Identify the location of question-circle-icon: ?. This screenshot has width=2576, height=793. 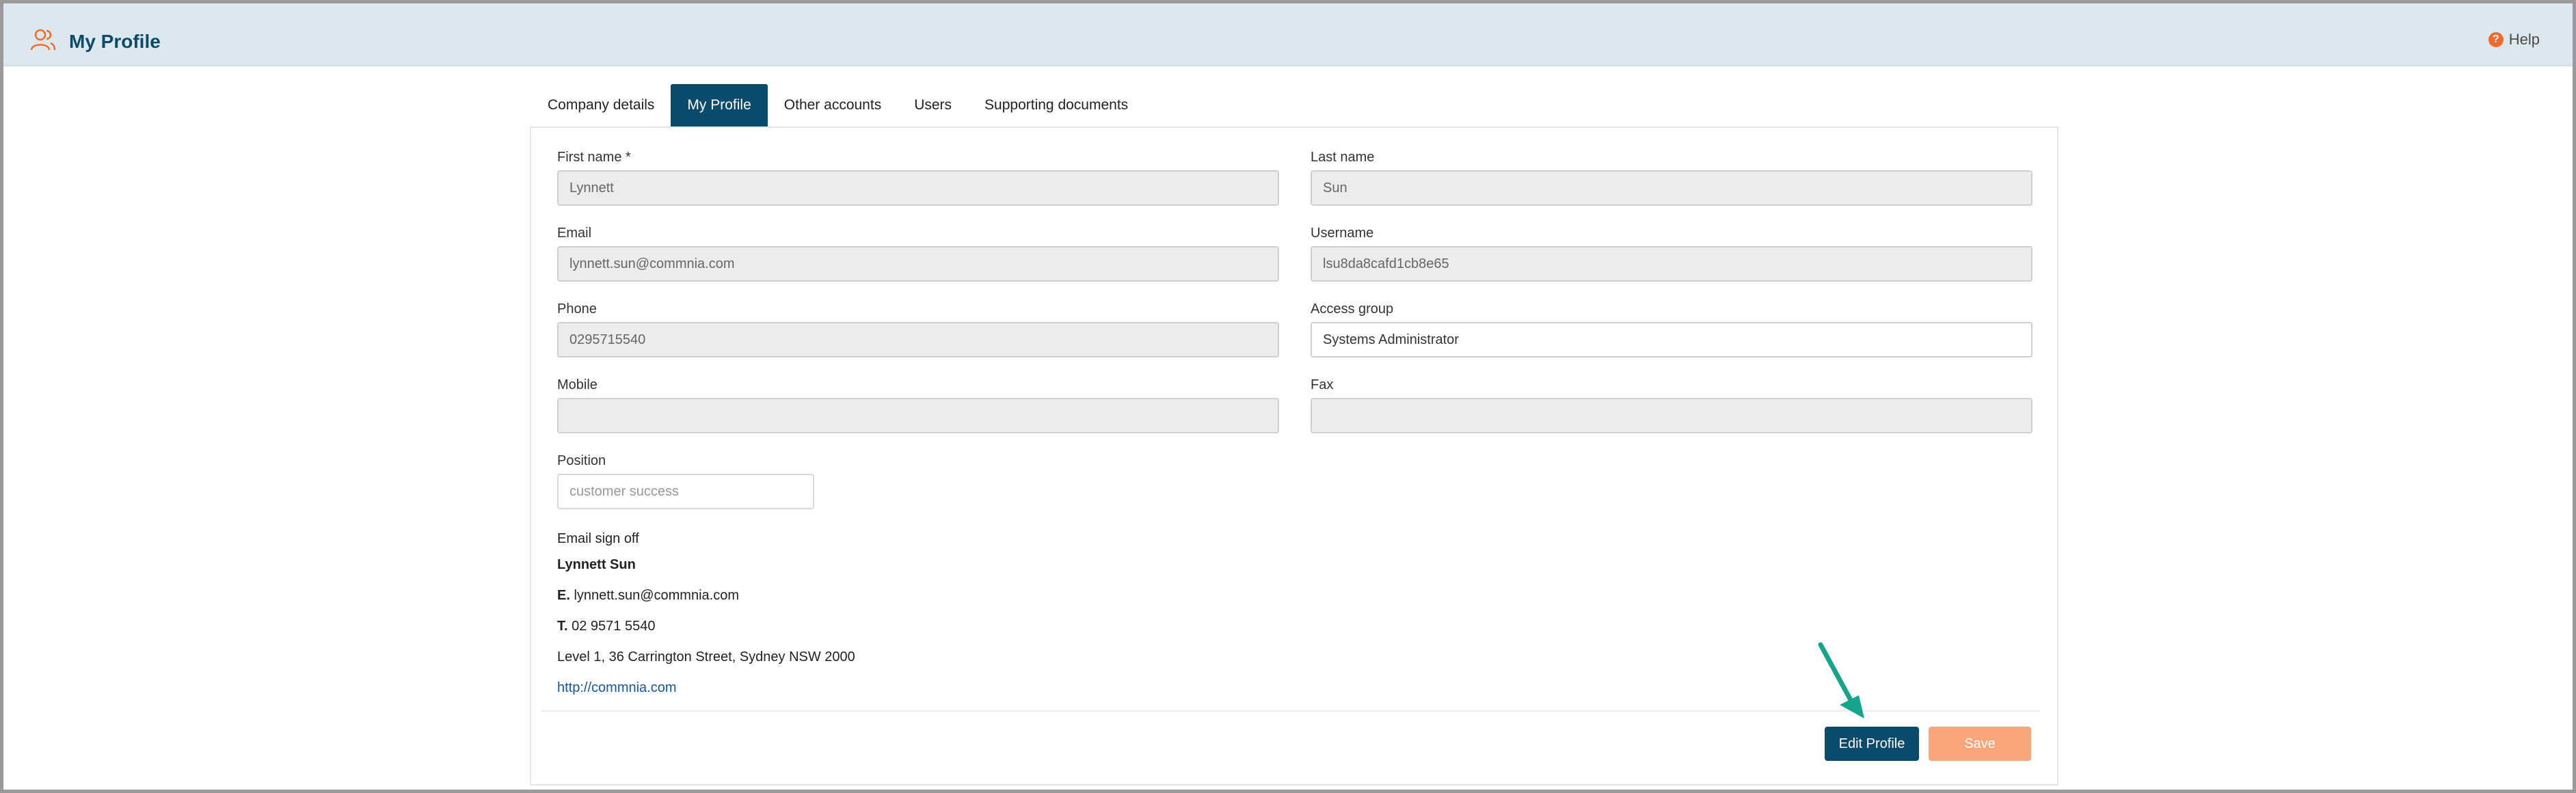
(2496, 39).